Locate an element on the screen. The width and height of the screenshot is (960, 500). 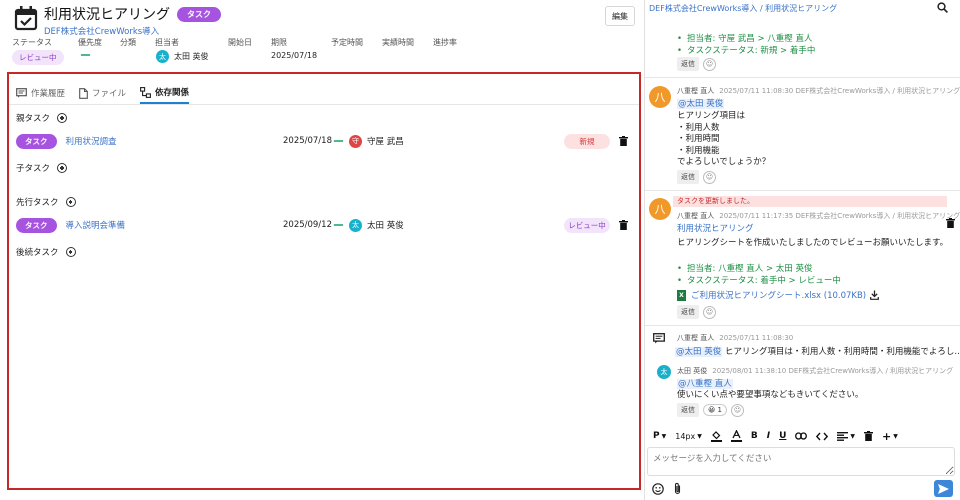
text-color-button is located at coordinates (736, 436).